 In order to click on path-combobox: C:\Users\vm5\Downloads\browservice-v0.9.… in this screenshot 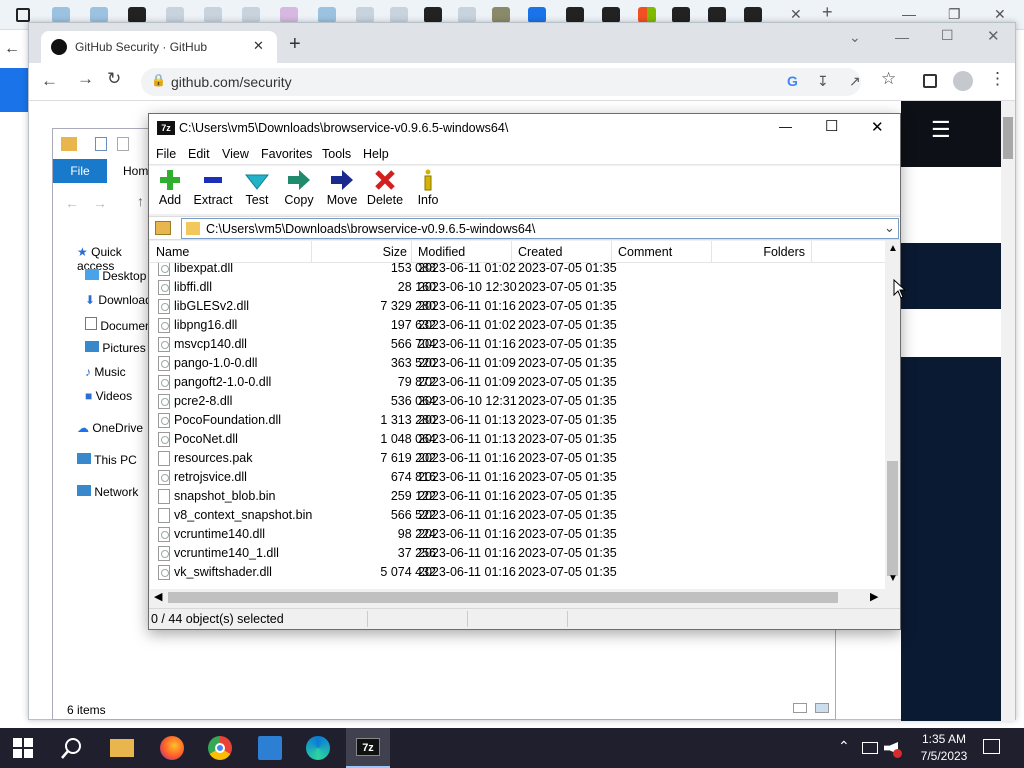, I will do `click(540, 228)`.